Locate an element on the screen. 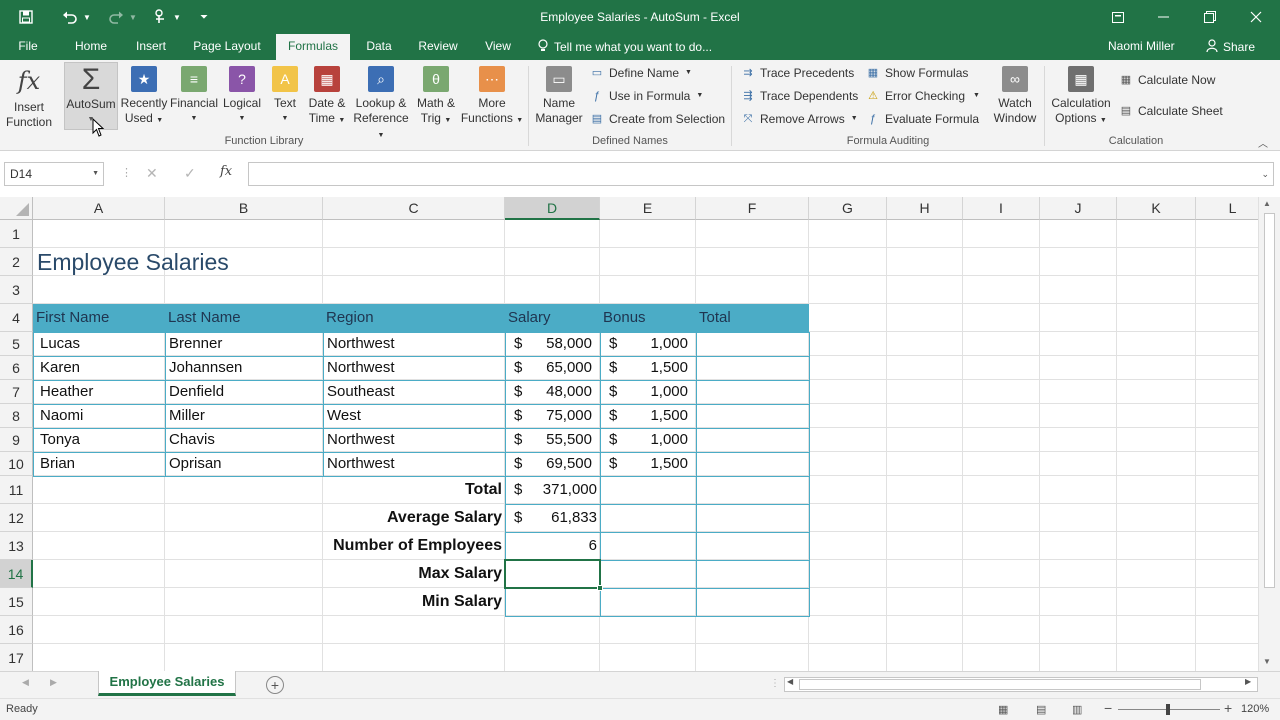  insert-function-button: fx Insert Function is located at coordinates (29, 98).